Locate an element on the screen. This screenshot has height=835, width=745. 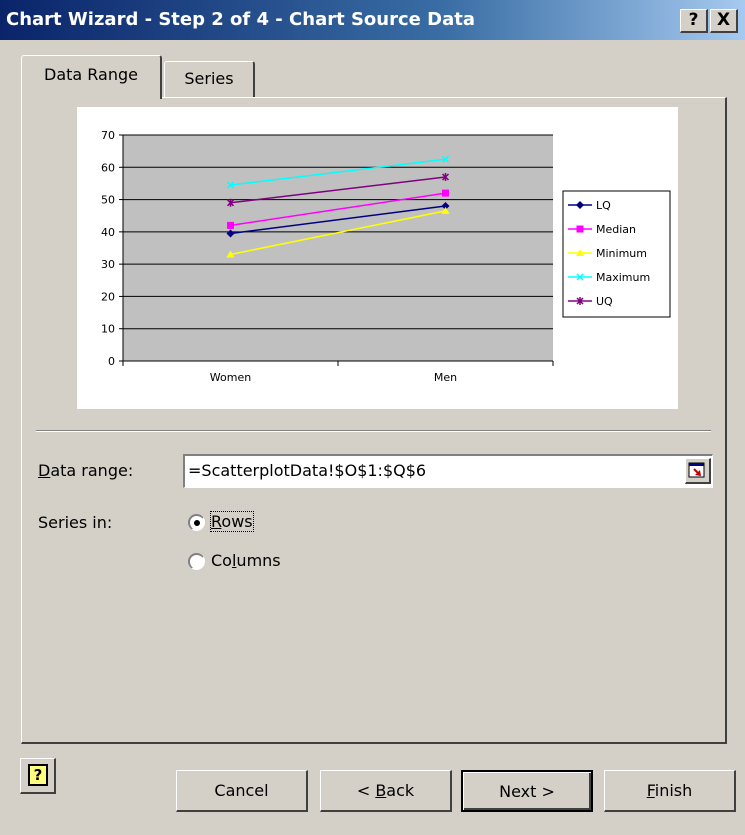
series-in-label: Series in: is located at coordinates (75, 522).